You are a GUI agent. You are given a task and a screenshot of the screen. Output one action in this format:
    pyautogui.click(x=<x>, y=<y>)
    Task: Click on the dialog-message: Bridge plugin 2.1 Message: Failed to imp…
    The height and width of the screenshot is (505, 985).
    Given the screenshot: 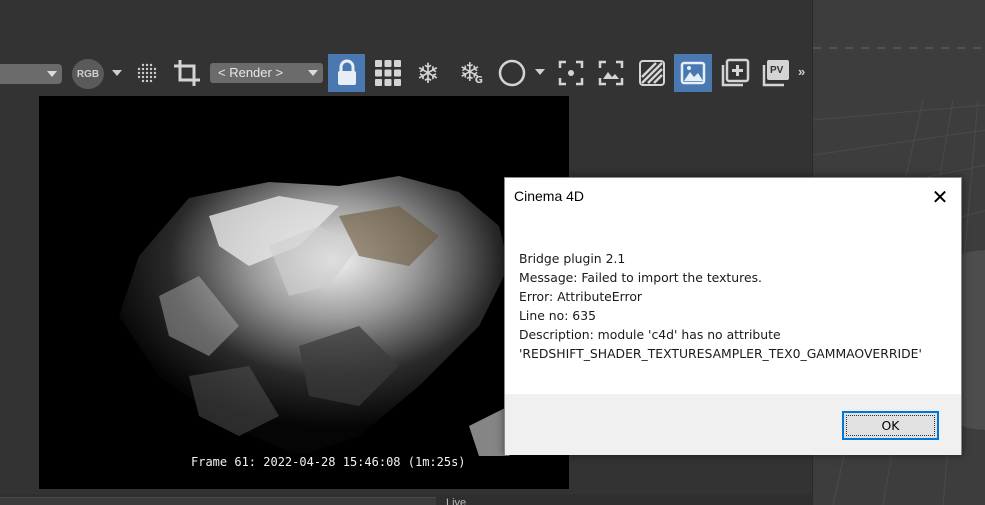 What is the action you would take?
    pyautogui.click(x=734, y=306)
    